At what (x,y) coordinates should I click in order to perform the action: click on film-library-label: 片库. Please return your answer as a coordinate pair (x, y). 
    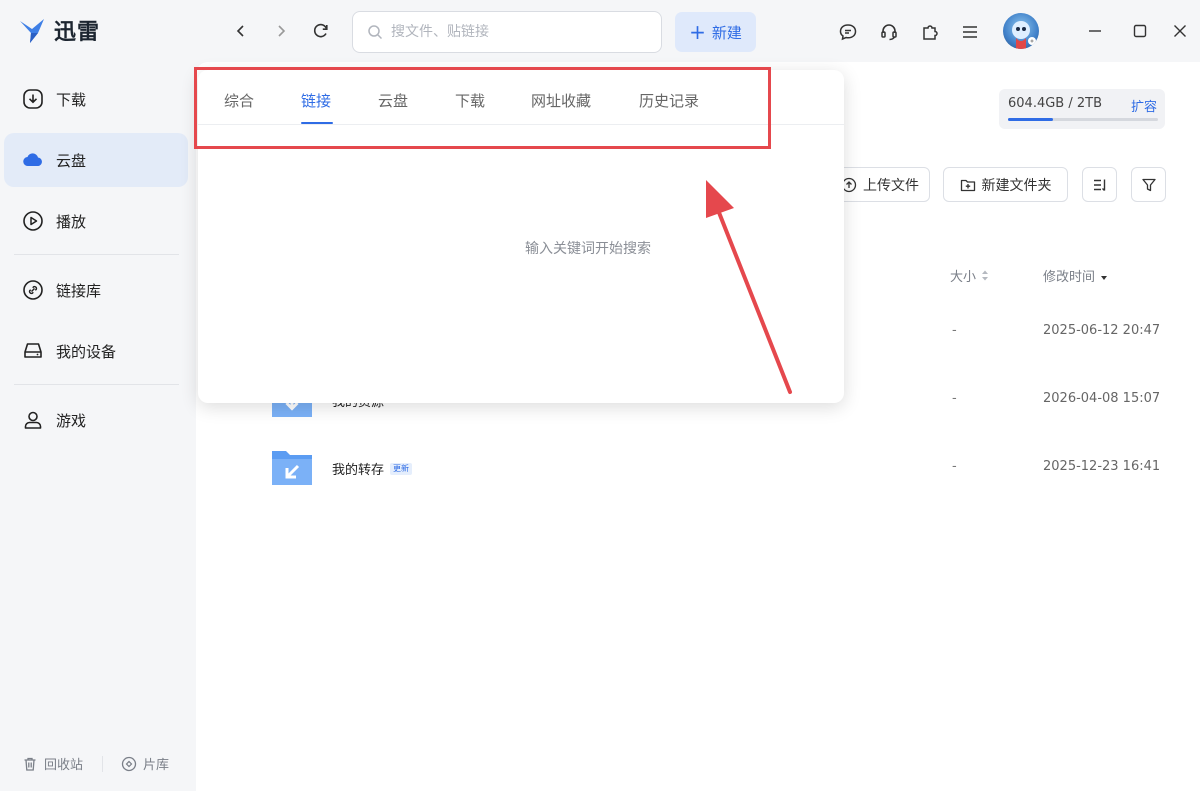
    Looking at the image, I should click on (156, 765).